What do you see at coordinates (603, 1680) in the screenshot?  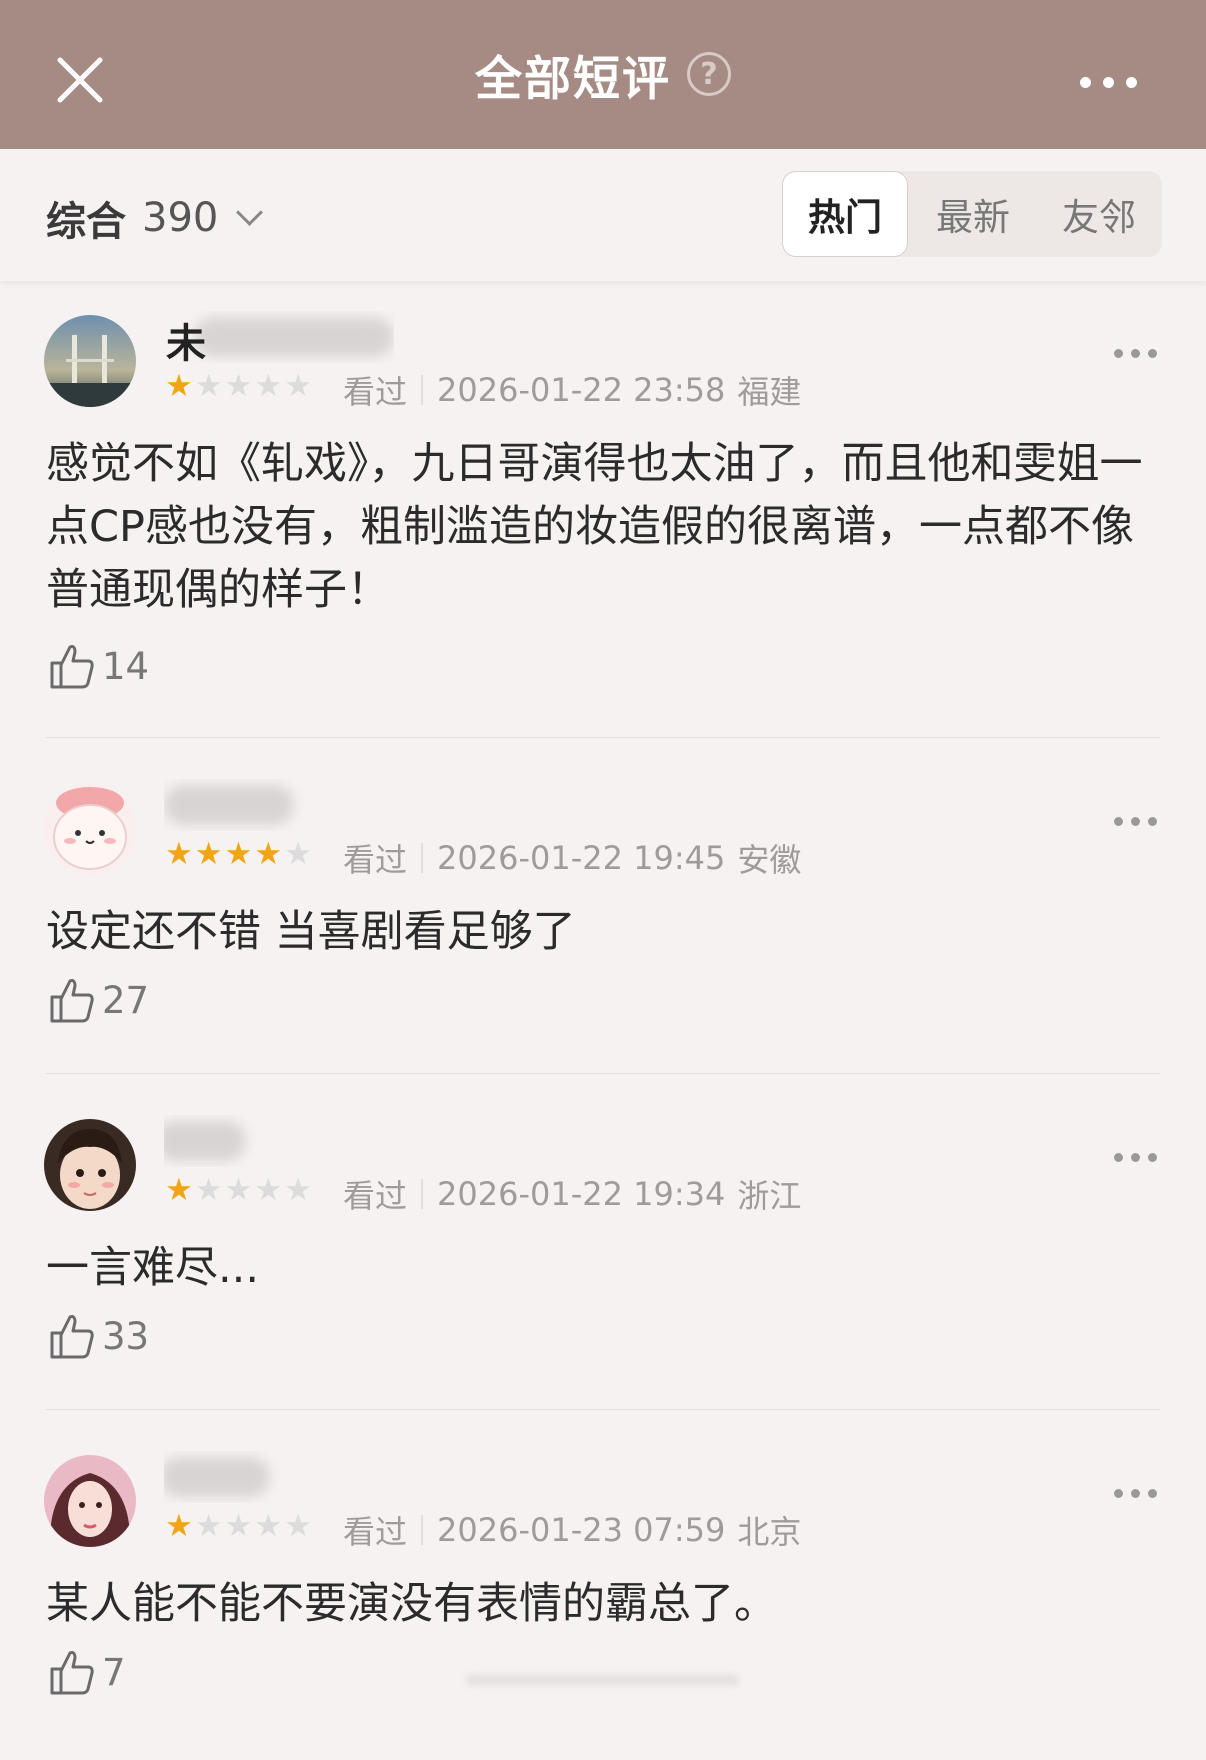 I see `home-indicator` at bounding box center [603, 1680].